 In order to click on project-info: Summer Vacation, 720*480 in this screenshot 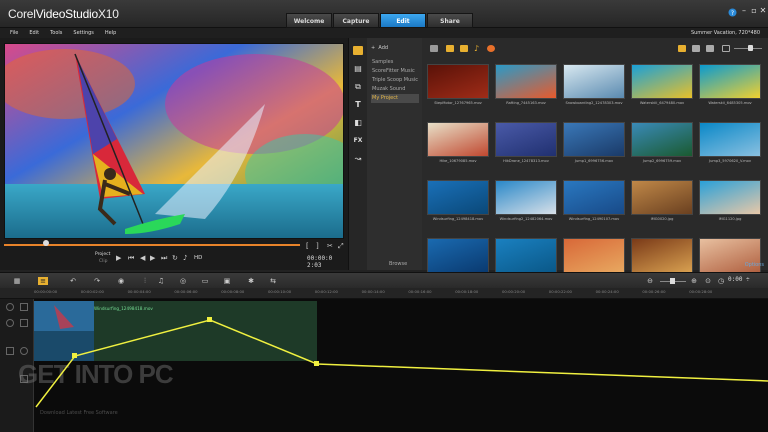, I will do `click(725, 33)`.